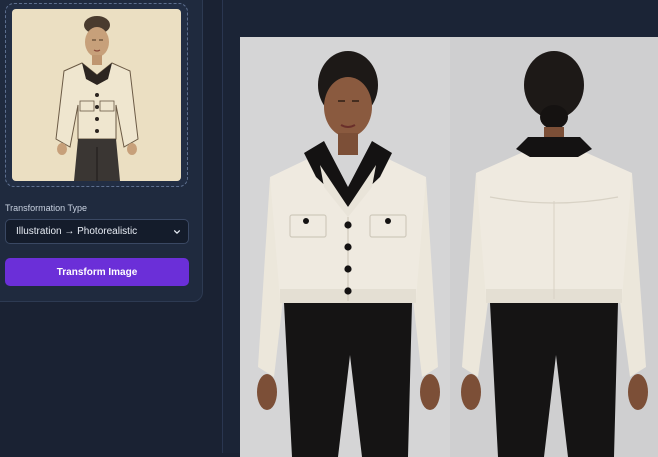 Image resolution: width=658 pixels, height=457 pixels. I want to click on transform-image-button: Transform Image, so click(97, 272).